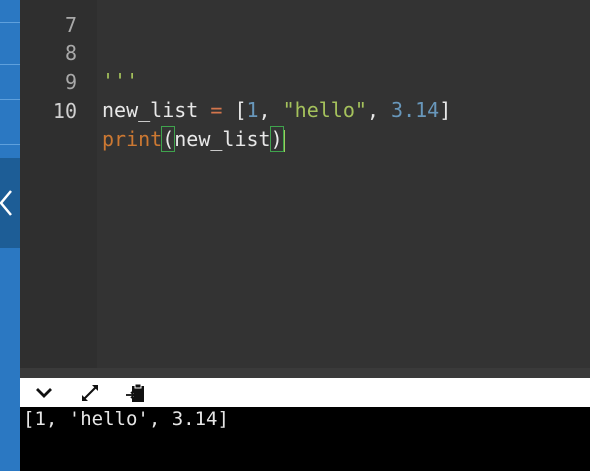 The image size is (590, 471). I want to click on code-line: 7, so click(305, 18).